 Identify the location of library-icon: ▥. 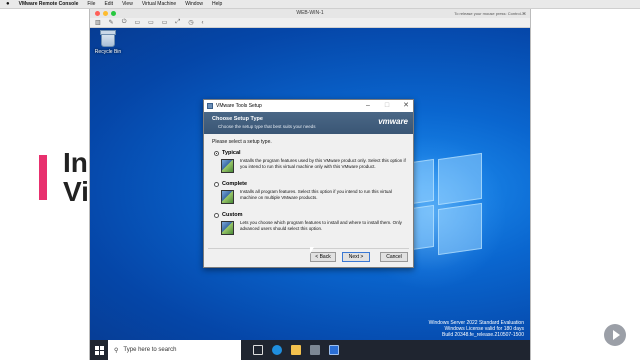
(98, 22).